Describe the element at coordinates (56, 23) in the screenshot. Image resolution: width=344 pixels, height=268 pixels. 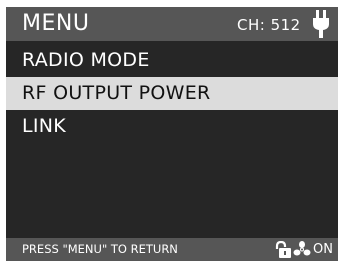
I see `page-title: MENU` at that location.